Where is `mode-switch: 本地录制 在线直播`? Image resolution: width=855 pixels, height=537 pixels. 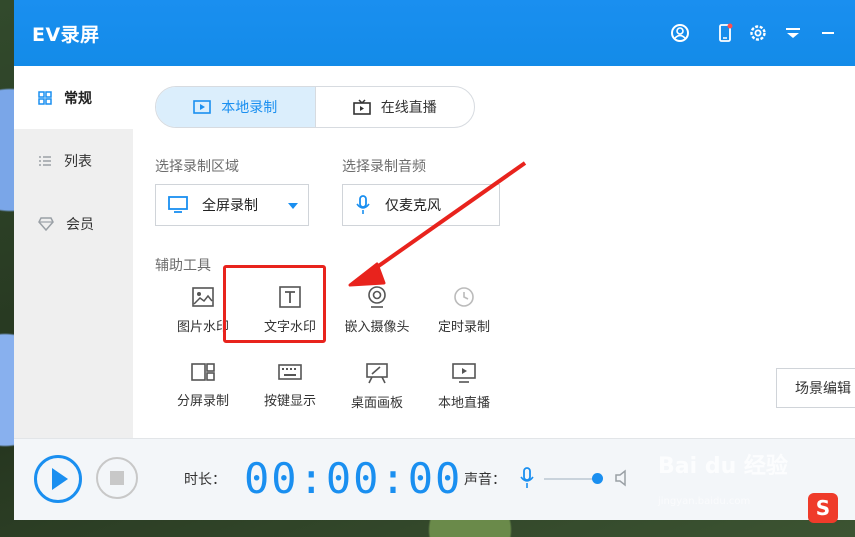 mode-switch: 本地录制 在线直播 is located at coordinates (315, 107).